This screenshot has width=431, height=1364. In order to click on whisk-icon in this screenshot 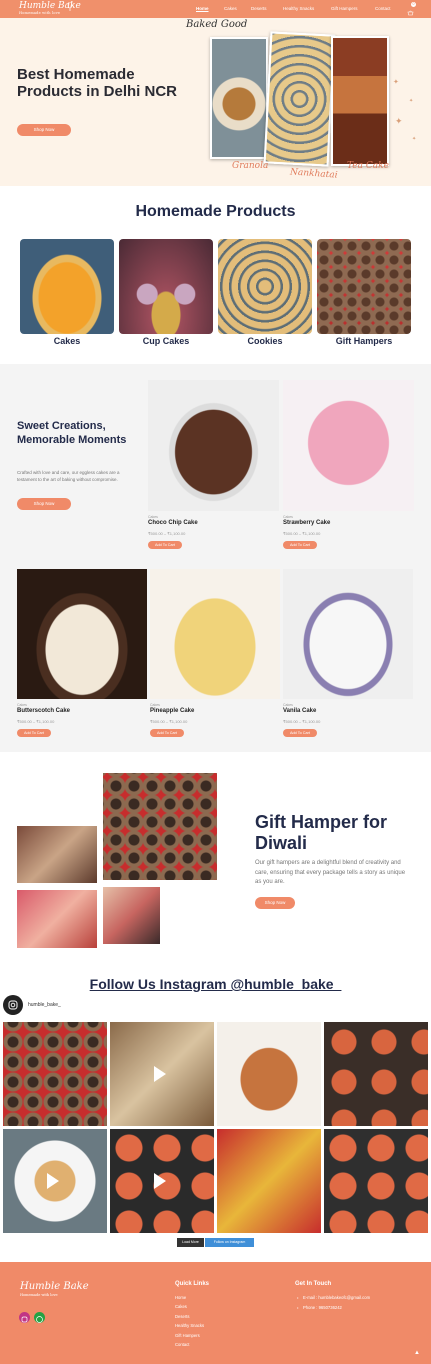, I will do `click(70, 6)`.